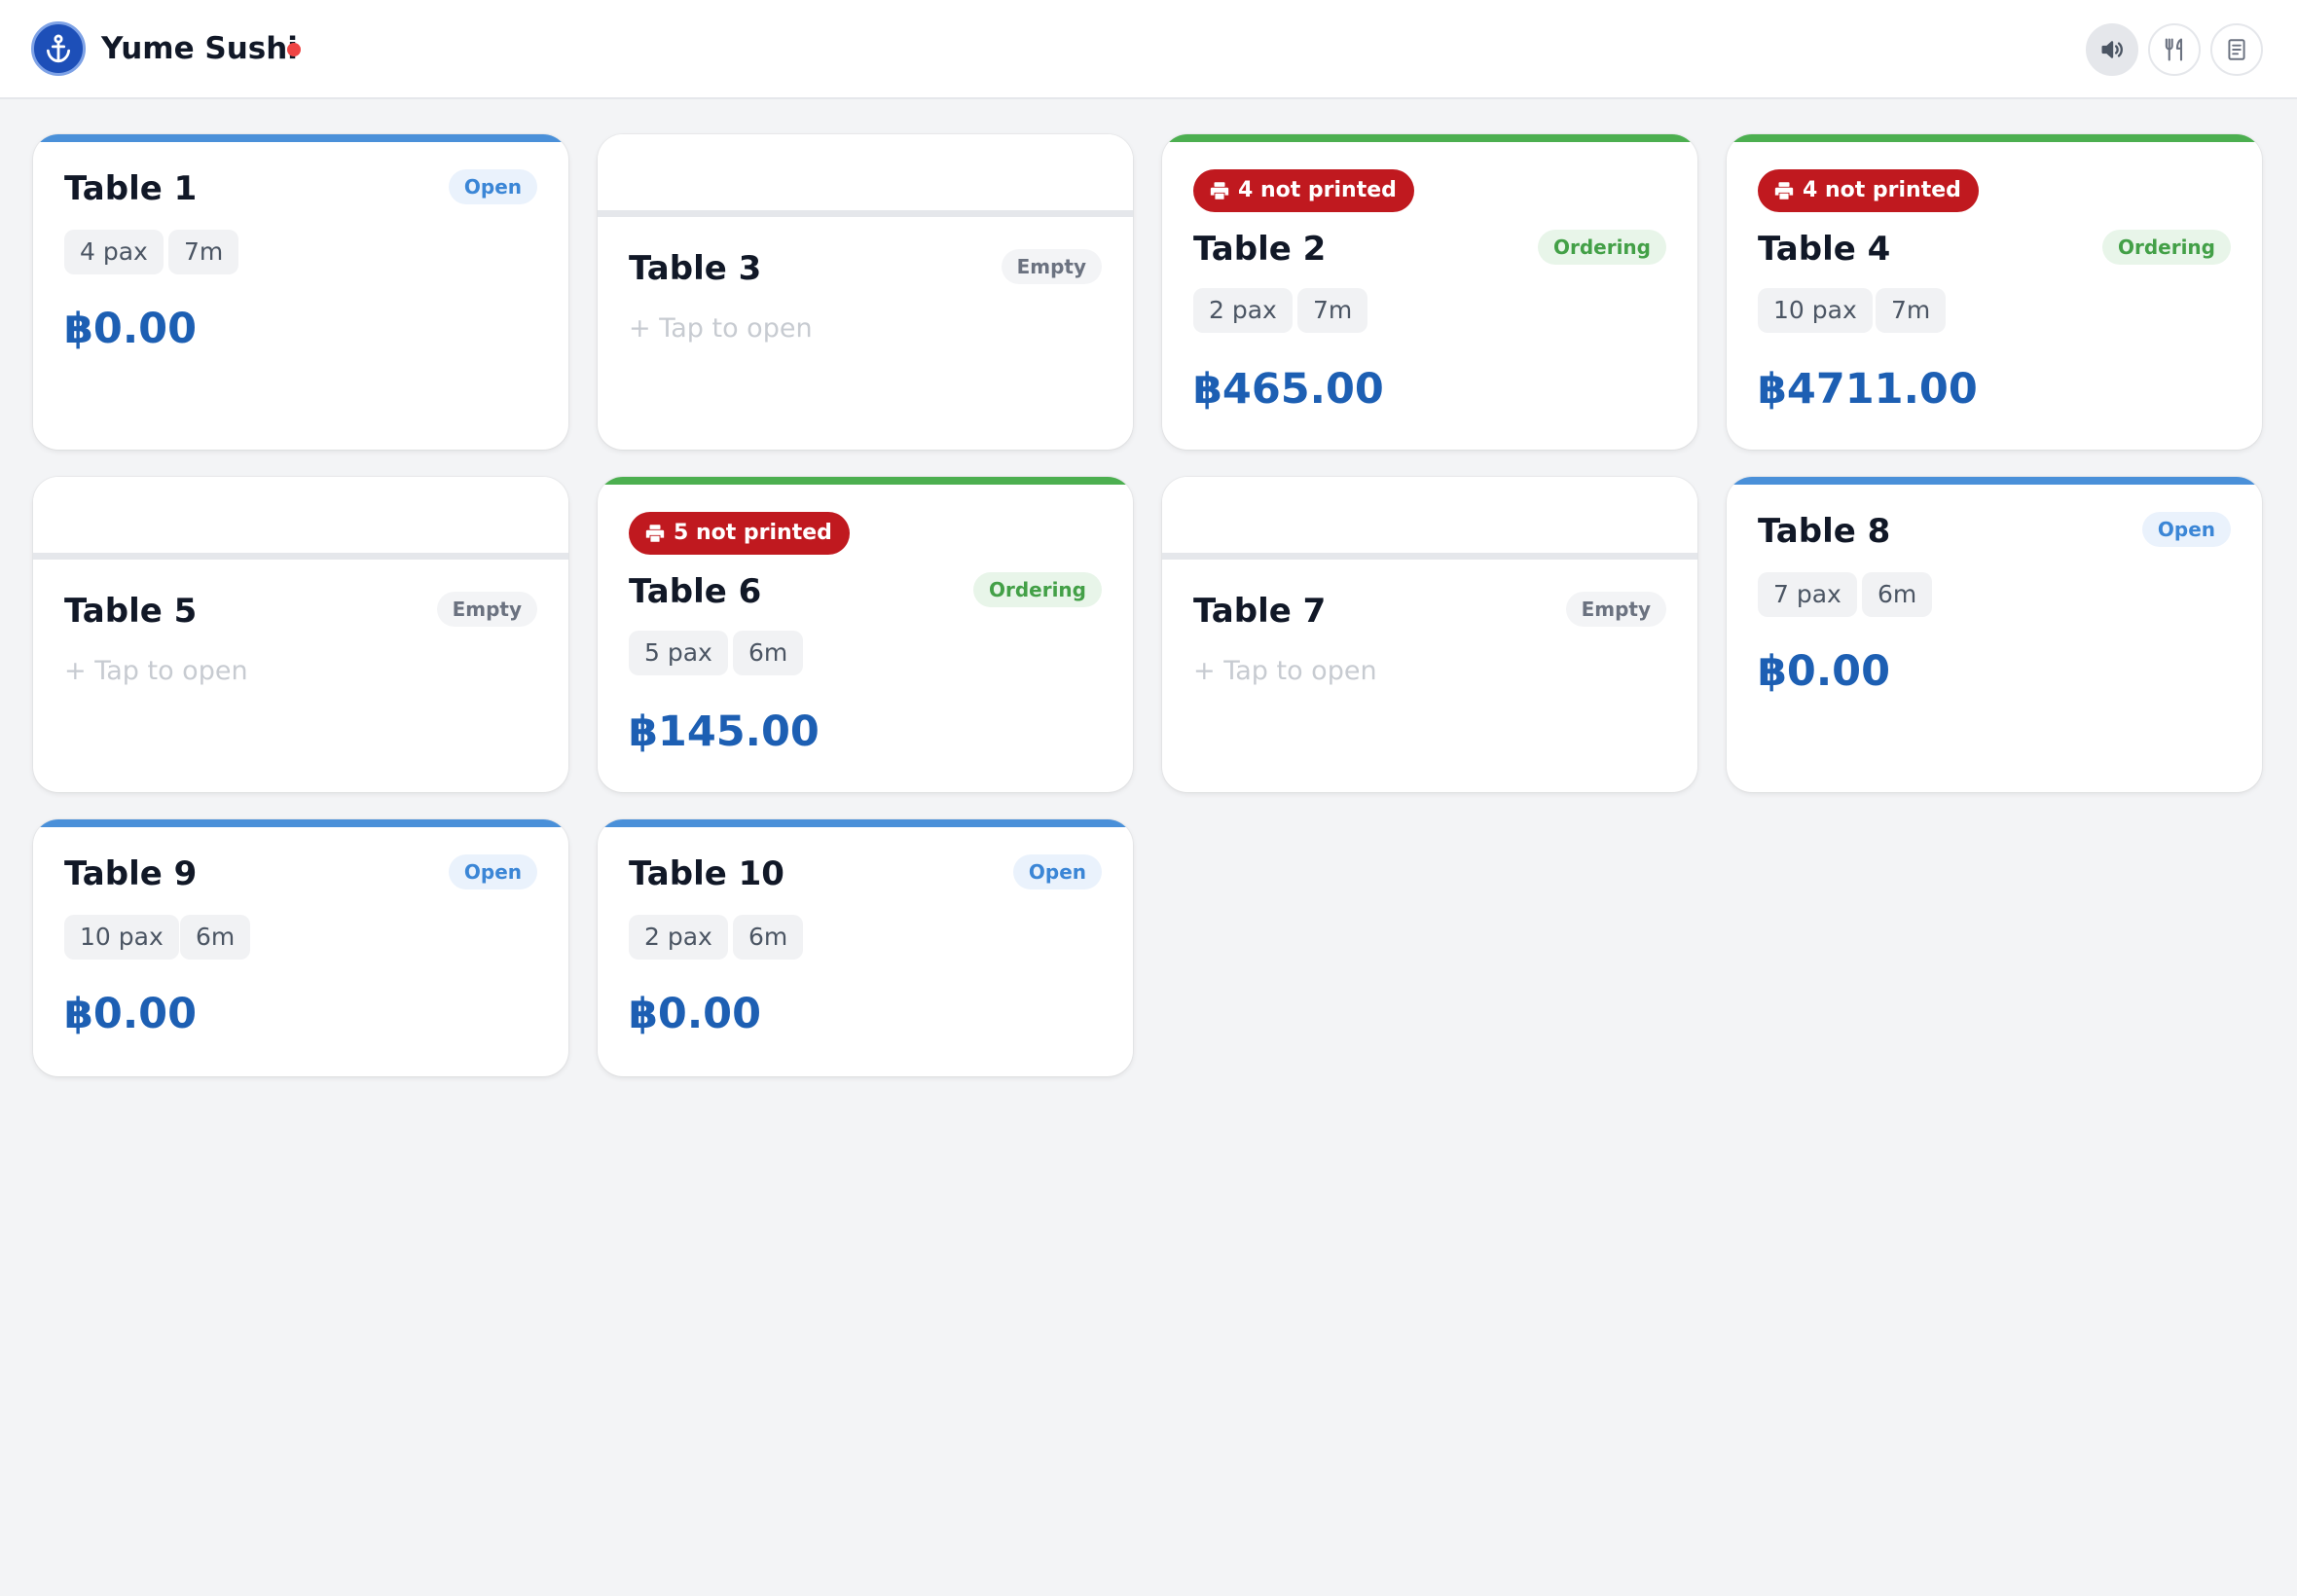 Image resolution: width=2297 pixels, height=1596 pixels. I want to click on table-card-7: Table 7 Empty + Tap to open, so click(1429, 634).